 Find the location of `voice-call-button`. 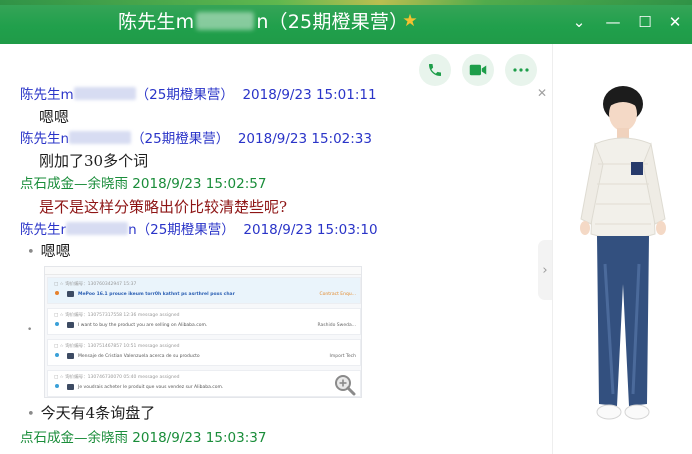

voice-call-button is located at coordinates (435, 70).